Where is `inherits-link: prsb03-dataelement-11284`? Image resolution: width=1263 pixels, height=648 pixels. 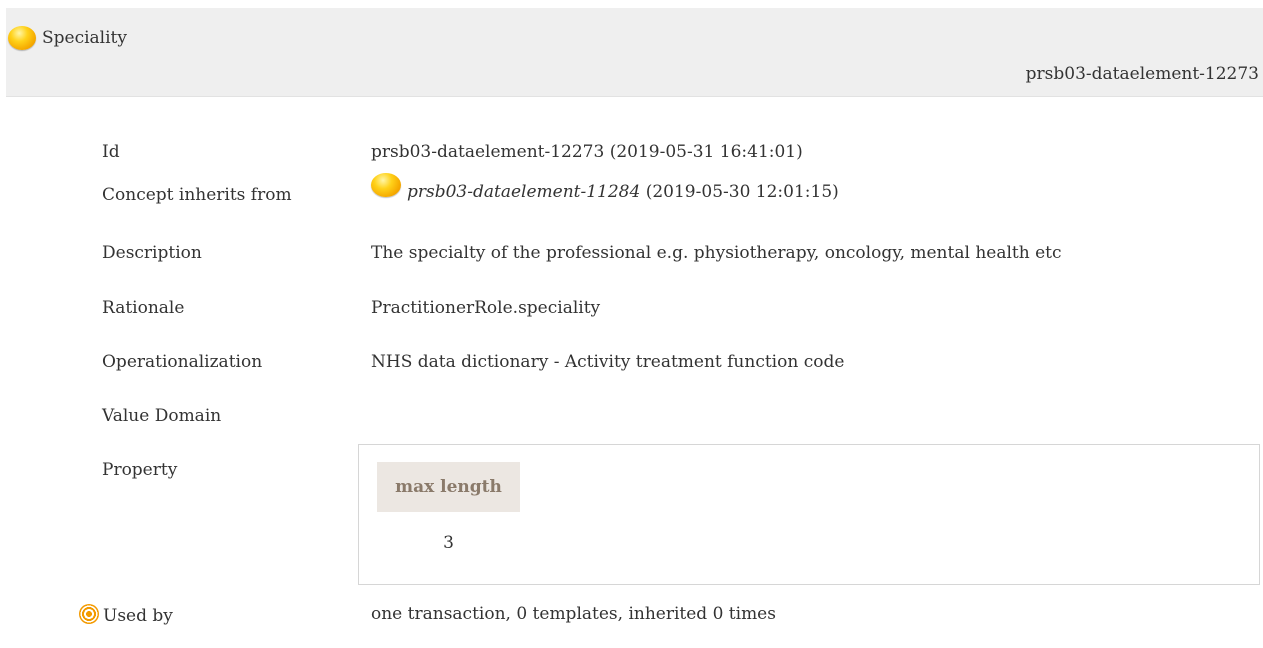 inherits-link: prsb03-dataelement-11284 is located at coordinates (523, 192).